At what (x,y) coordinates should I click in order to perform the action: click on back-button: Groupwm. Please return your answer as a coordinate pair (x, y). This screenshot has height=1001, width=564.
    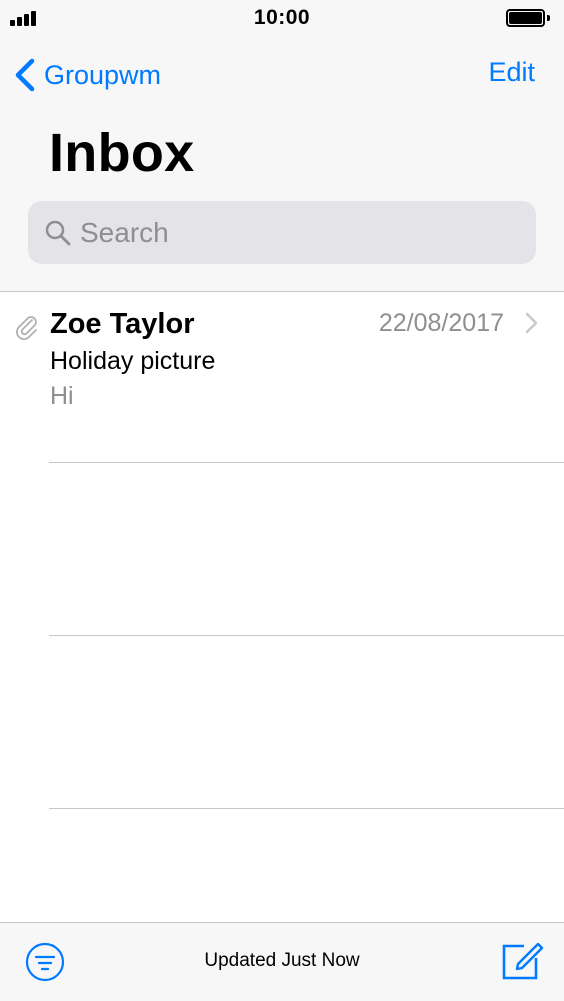
    Looking at the image, I should click on (86, 75).